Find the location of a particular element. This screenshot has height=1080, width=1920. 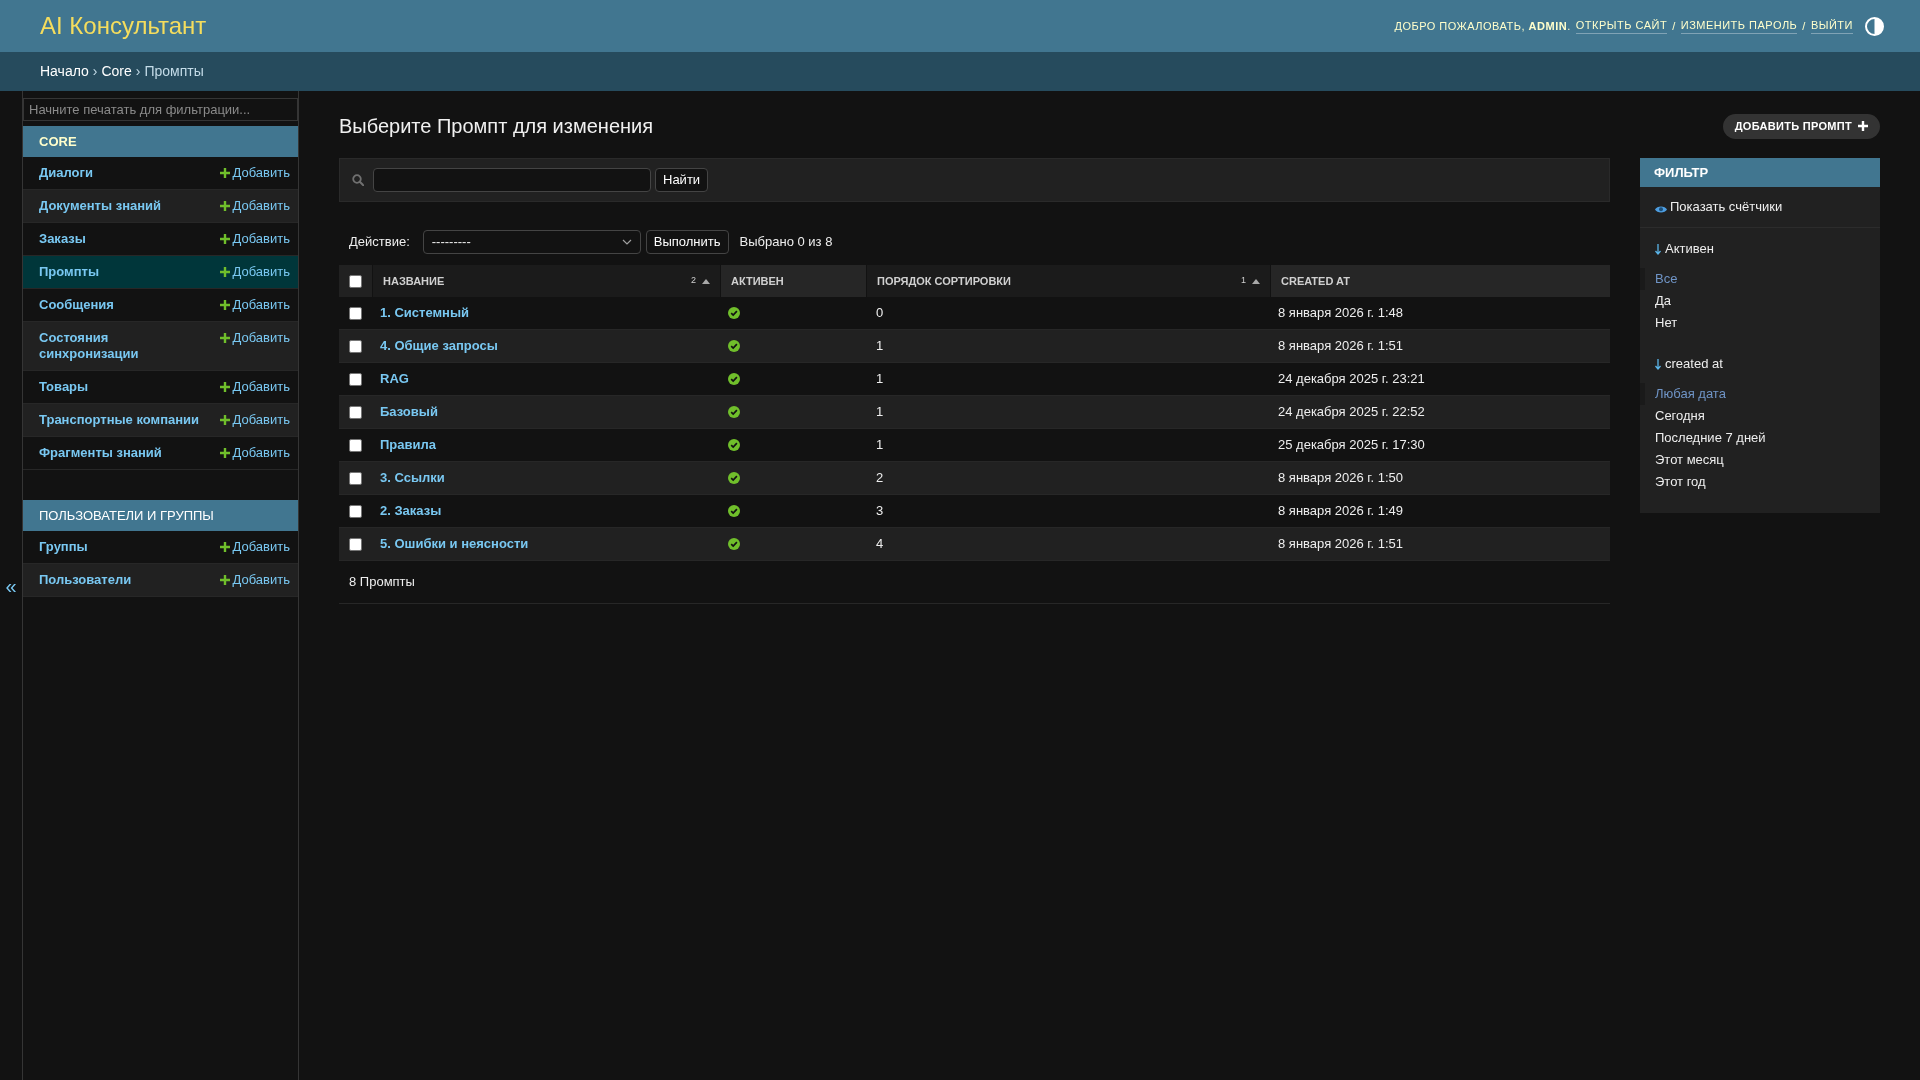

table-cell: 25 декабря 2025 г. 17:30 is located at coordinates (1351, 445).